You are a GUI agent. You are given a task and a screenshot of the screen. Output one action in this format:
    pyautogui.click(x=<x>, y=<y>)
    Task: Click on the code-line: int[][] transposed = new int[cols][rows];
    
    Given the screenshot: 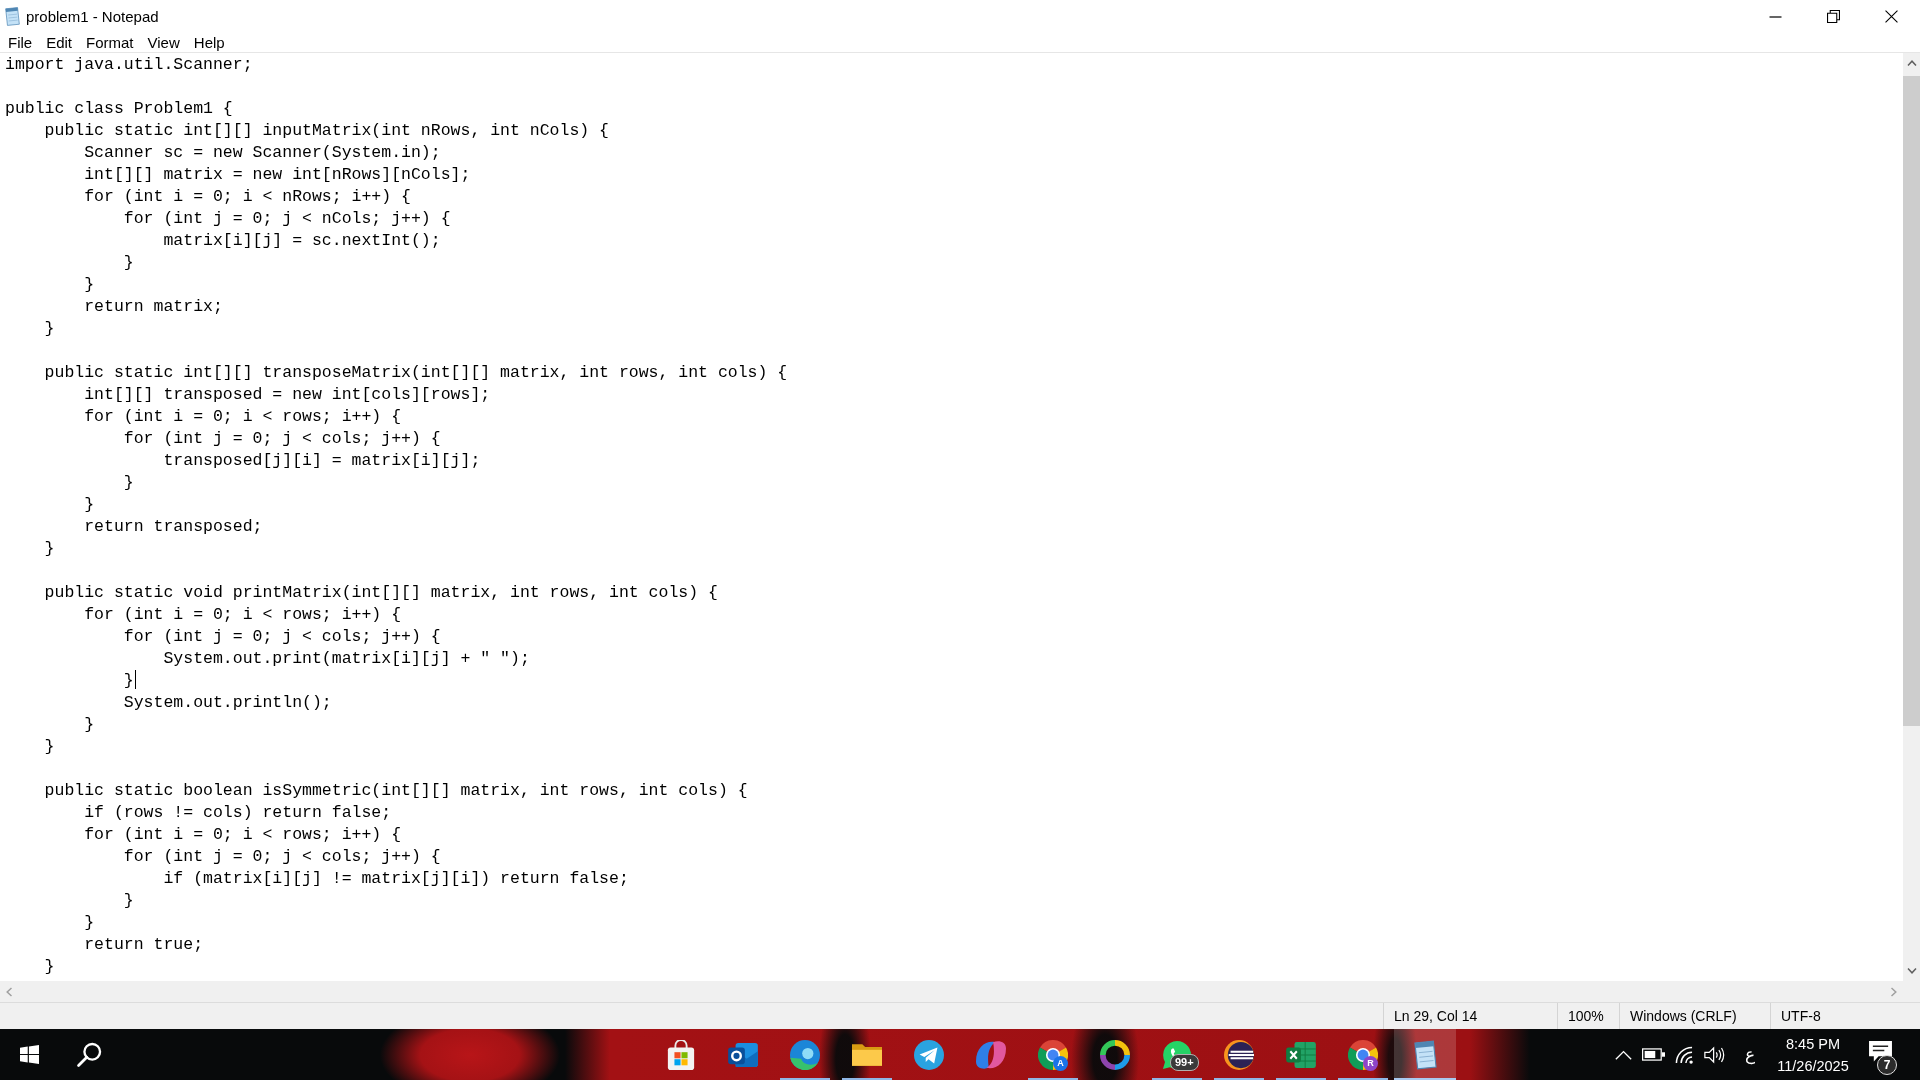 What is the action you would take?
    pyautogui.click(x=287, y=394)
    